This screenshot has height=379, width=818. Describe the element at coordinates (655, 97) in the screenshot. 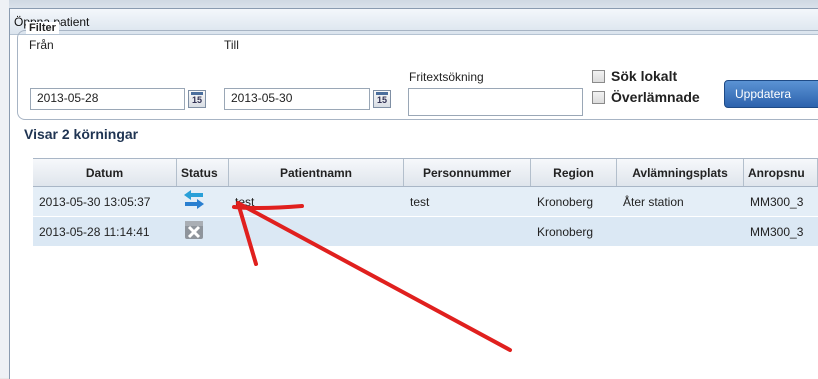

I see `handed-over-label: Överlämnade` at that location.